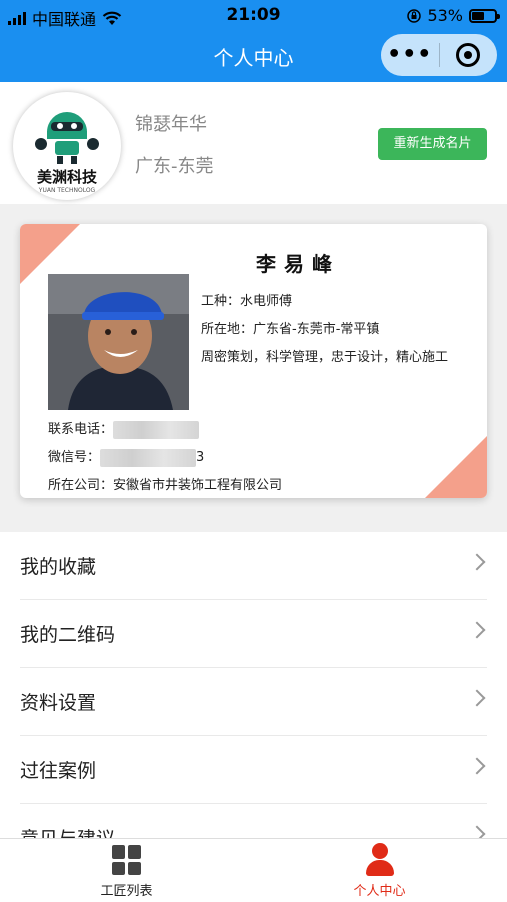 Image resolution: width=507 pixels, height=902 pixels. I want to click on tab-bar: 工匠列表 个人中心, so click(253, 870).